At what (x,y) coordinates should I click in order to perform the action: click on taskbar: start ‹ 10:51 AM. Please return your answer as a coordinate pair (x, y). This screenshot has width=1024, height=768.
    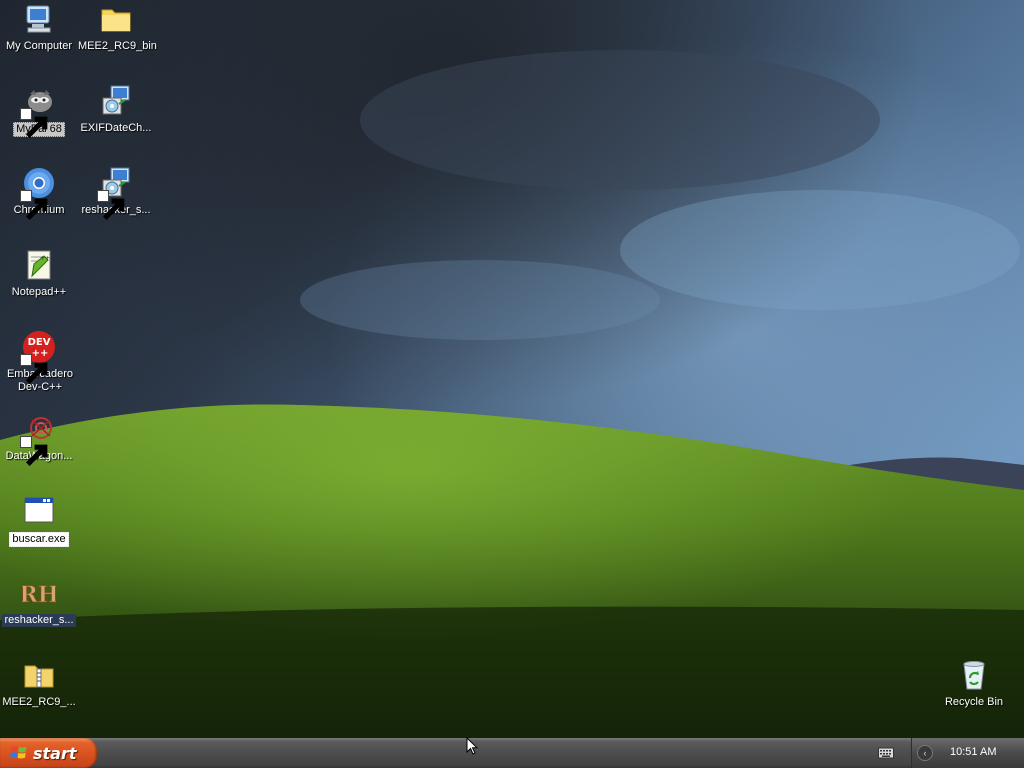
    Looking at the image, I should click on (512, 753).